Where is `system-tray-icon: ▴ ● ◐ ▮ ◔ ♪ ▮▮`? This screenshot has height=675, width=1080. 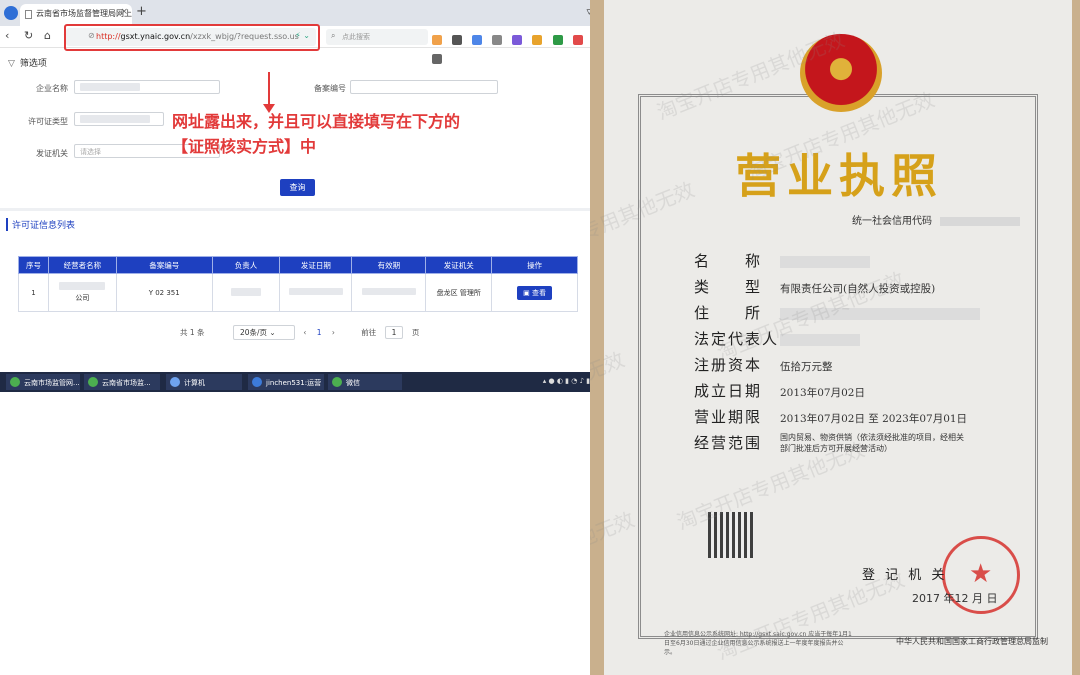 system-tray-icon: ▴ ● ◐ ▮ ◔ ♪ ▮▮ is located at coordinates (568, 381).